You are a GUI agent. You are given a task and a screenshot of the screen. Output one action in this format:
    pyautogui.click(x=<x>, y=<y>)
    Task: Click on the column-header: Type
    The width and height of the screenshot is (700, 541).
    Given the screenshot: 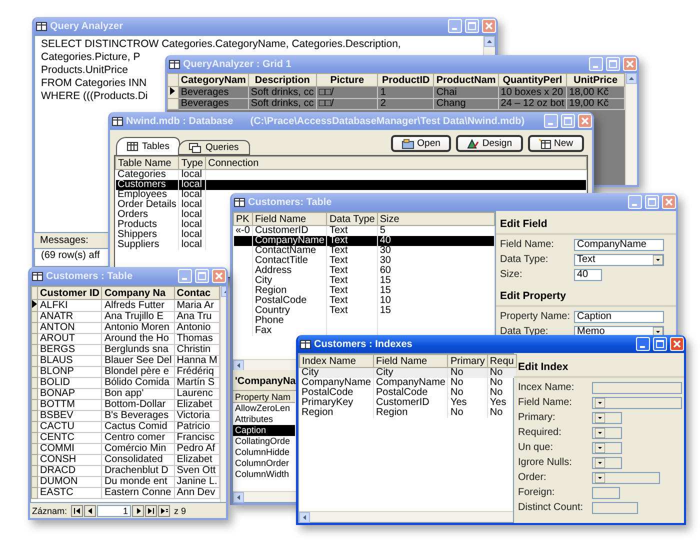 What is the action you would take?
    pyautogui.click(x=192, y=163)
    